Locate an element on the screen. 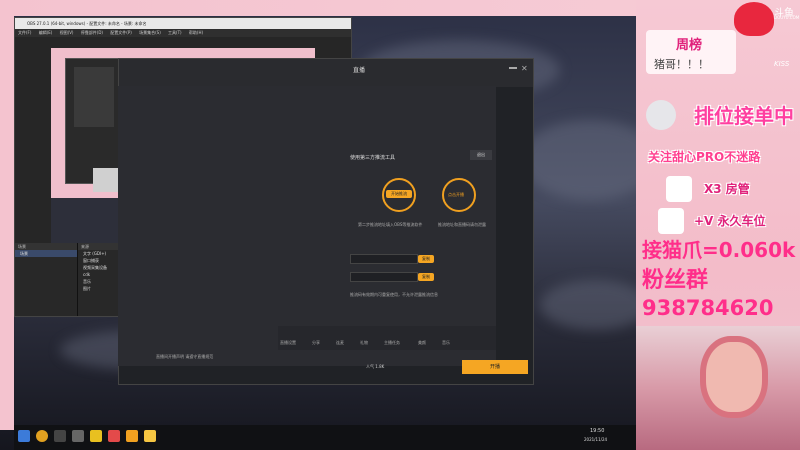  menu-profile: 配置文件(P) is located at coordinates (121, 32).